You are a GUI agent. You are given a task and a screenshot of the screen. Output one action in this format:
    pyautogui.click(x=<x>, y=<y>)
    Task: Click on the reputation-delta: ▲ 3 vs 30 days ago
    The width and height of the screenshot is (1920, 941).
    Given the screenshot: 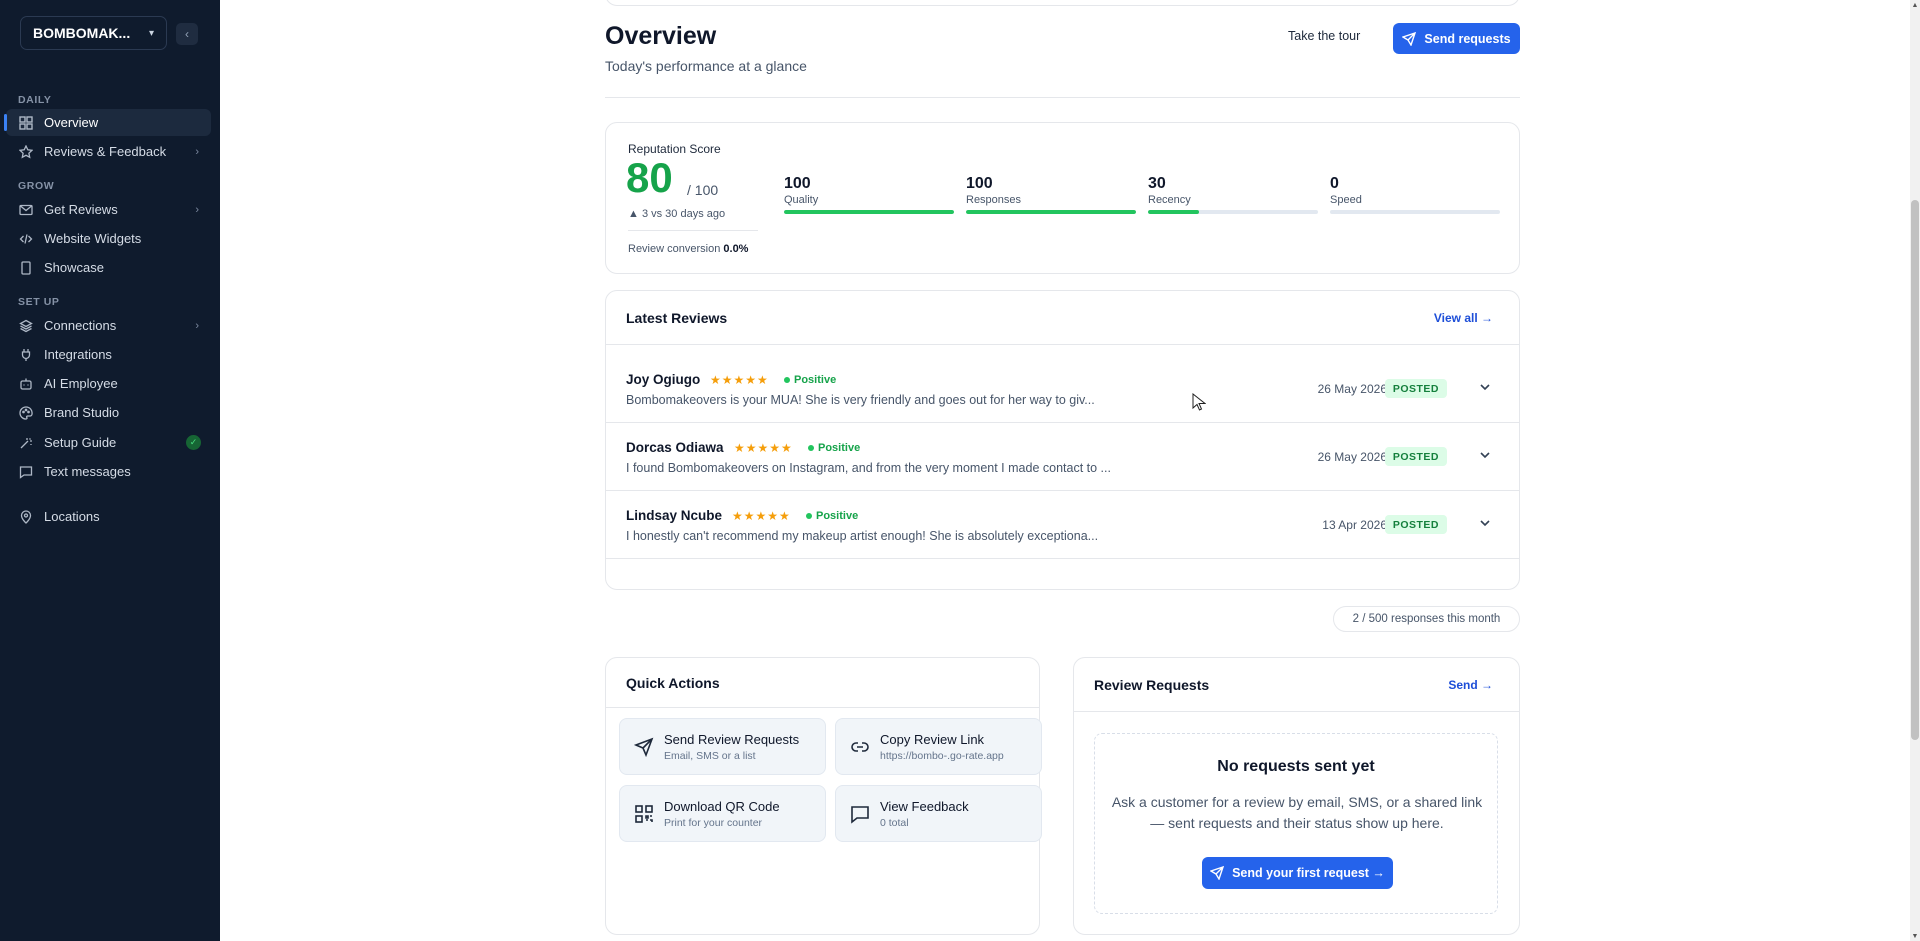 What is the action you would take?
    pyautogui.click(x=677, y=214)
    